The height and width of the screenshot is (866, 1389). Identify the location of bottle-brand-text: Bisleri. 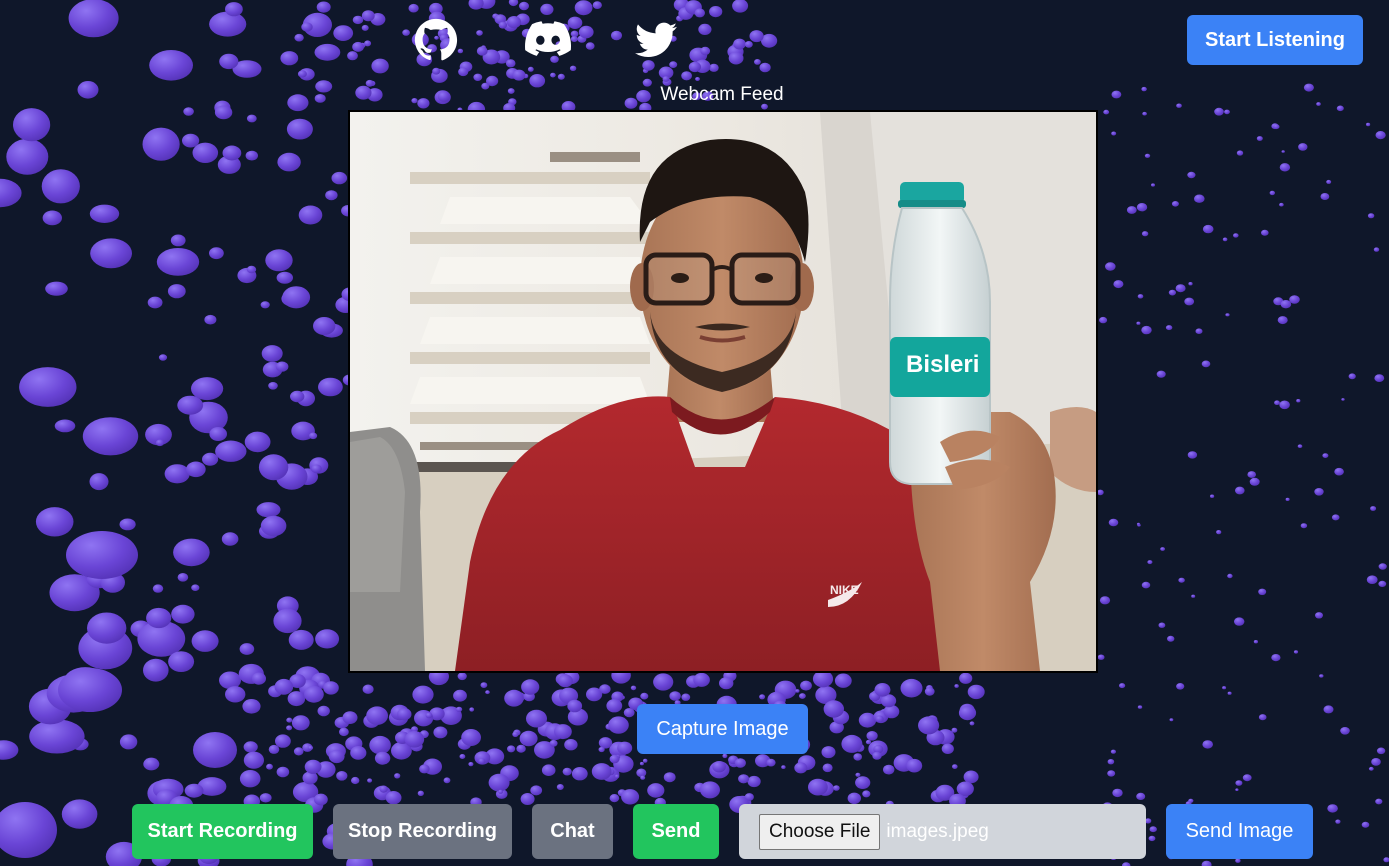
(942, 364).